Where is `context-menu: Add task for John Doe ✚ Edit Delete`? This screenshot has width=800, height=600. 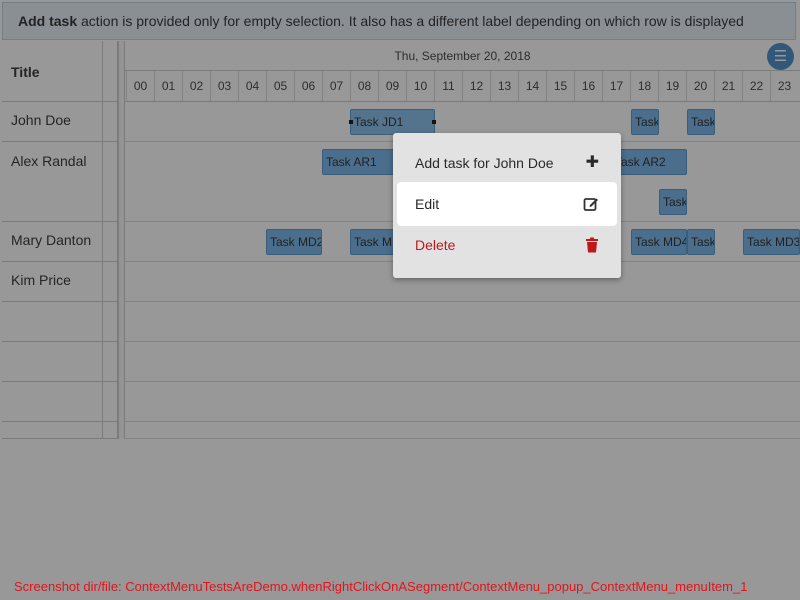
context-menu: Add task for John Doe ✚ Edit Delete is located at coordinates (507, 205).